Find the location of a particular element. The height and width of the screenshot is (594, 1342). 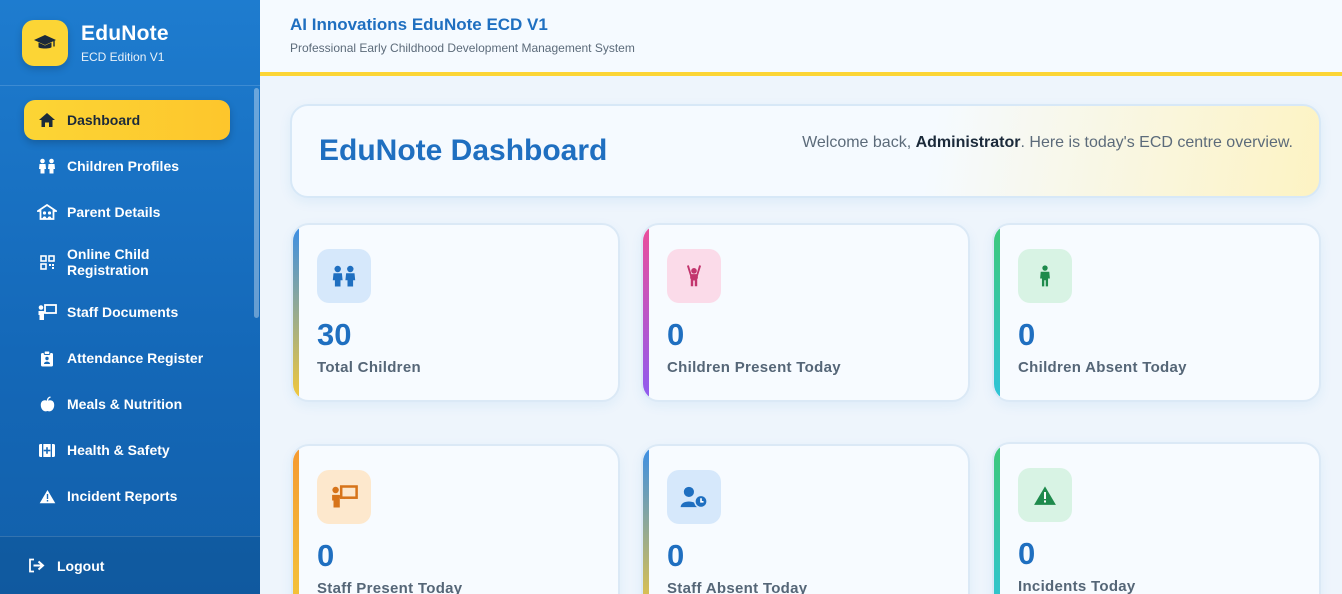

stat-label: Children Present Today is located at coordinates (754, 367).